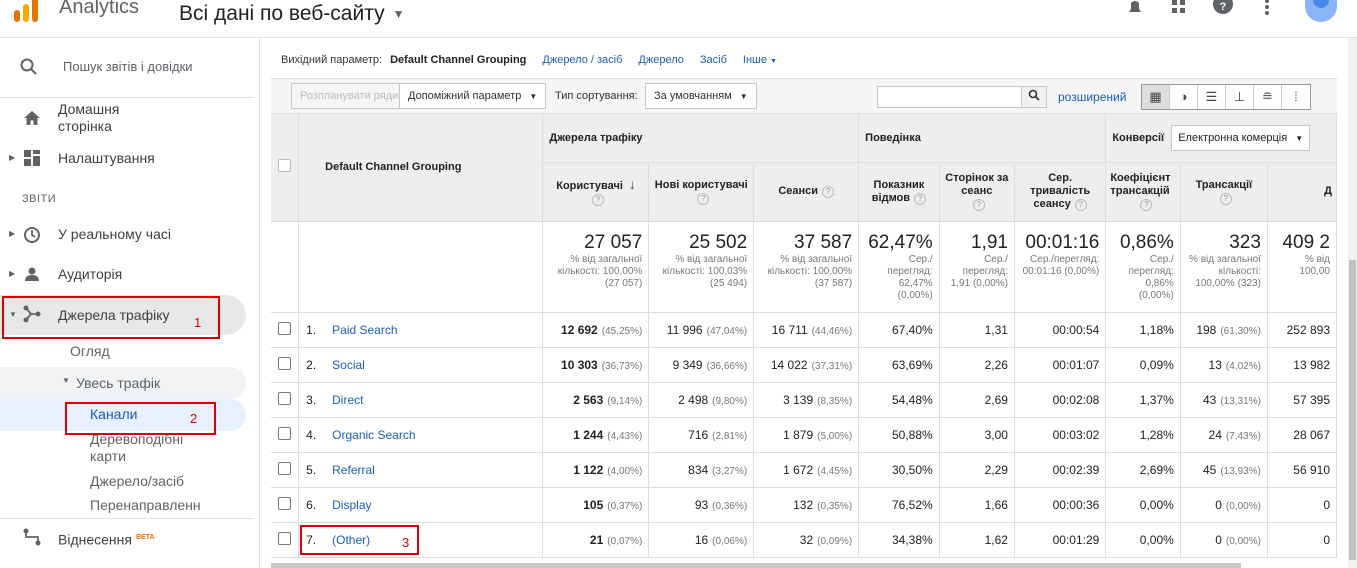 The height and width of the screenshot is (568, 1357). I want to click on sessions-percent: (4,45%), so click(835, 471).